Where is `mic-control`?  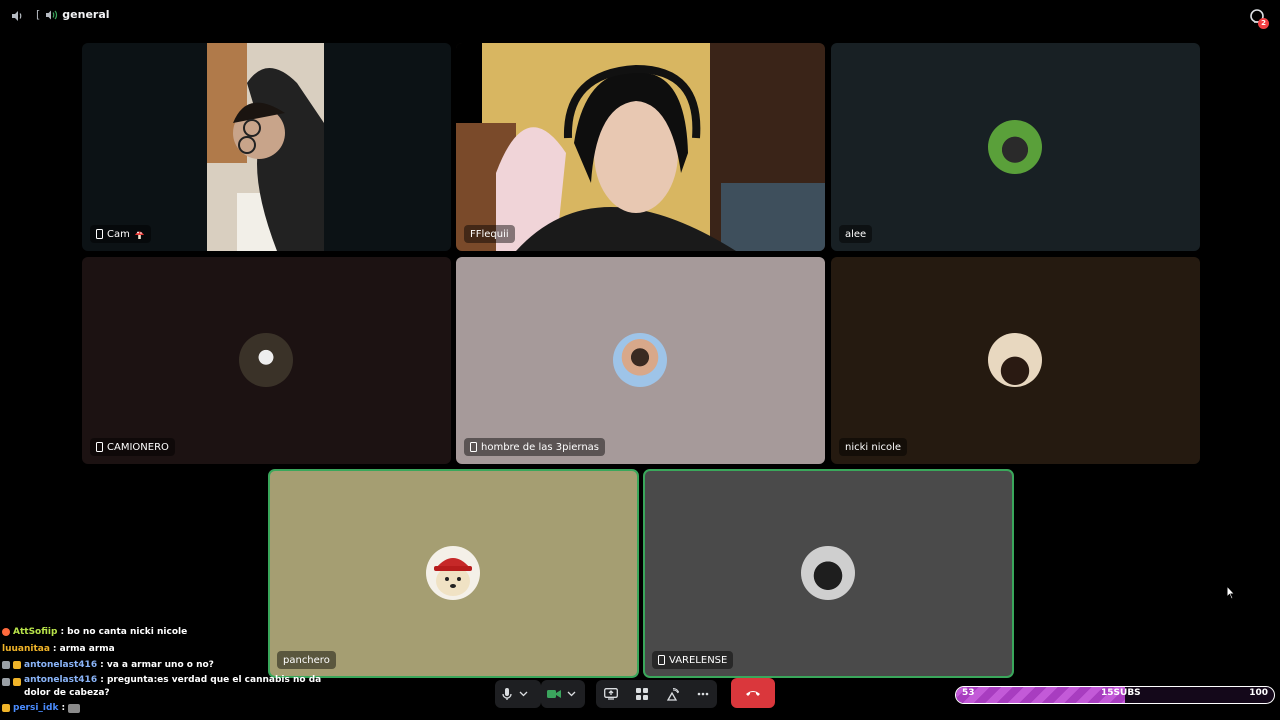 mic-control is located at coordinates (518, 694).